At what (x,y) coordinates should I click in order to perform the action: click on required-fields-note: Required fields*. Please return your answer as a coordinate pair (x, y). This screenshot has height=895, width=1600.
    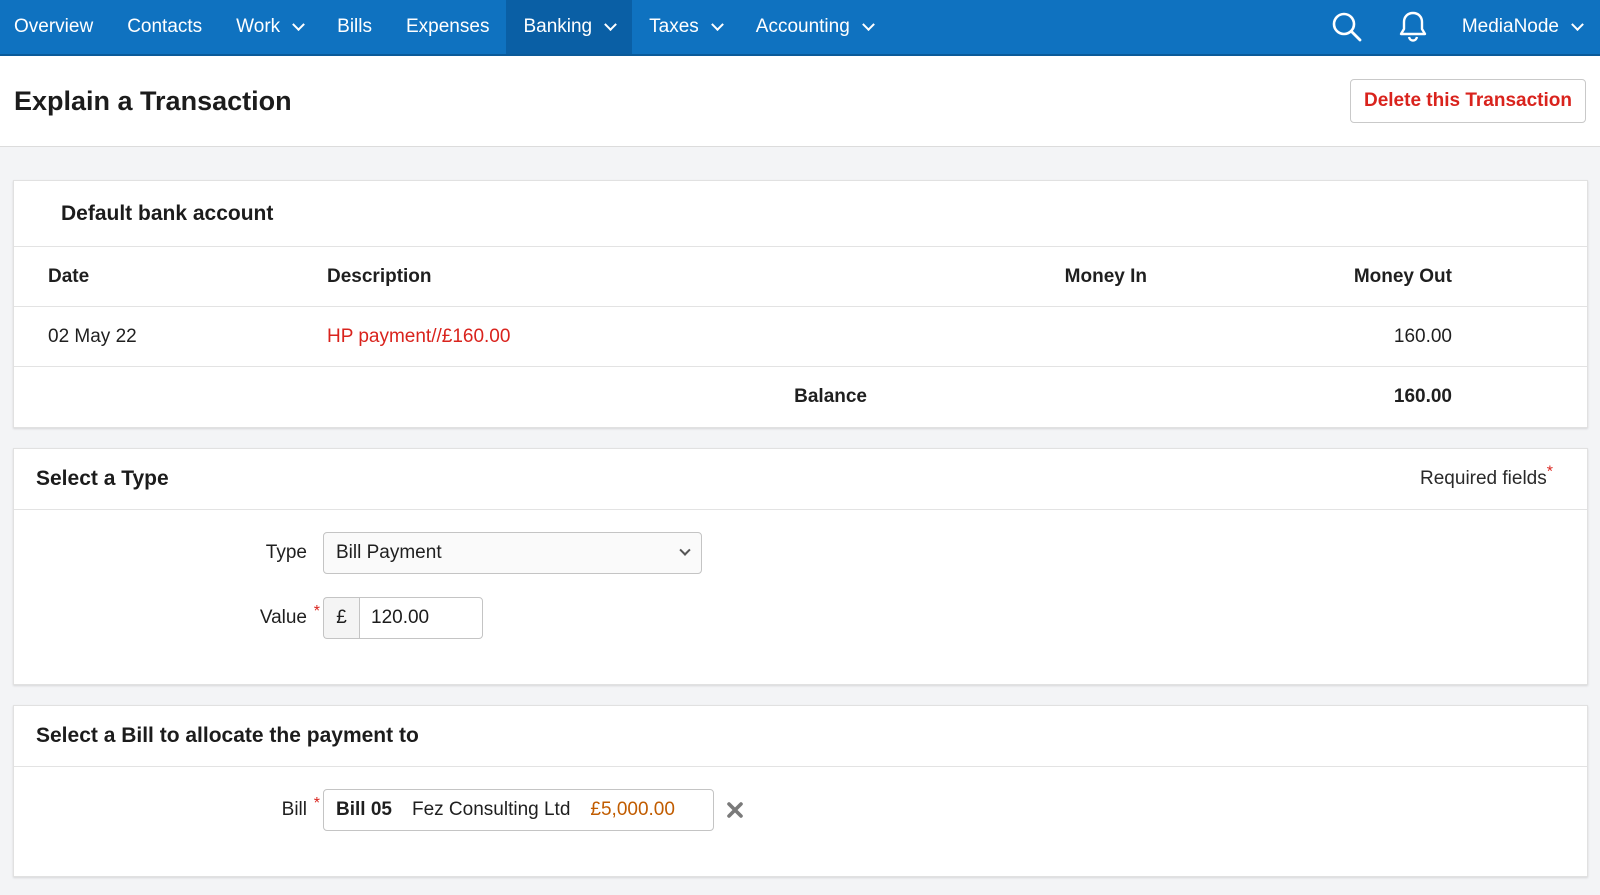
    Looking at the image, I should click on (1486, 477).